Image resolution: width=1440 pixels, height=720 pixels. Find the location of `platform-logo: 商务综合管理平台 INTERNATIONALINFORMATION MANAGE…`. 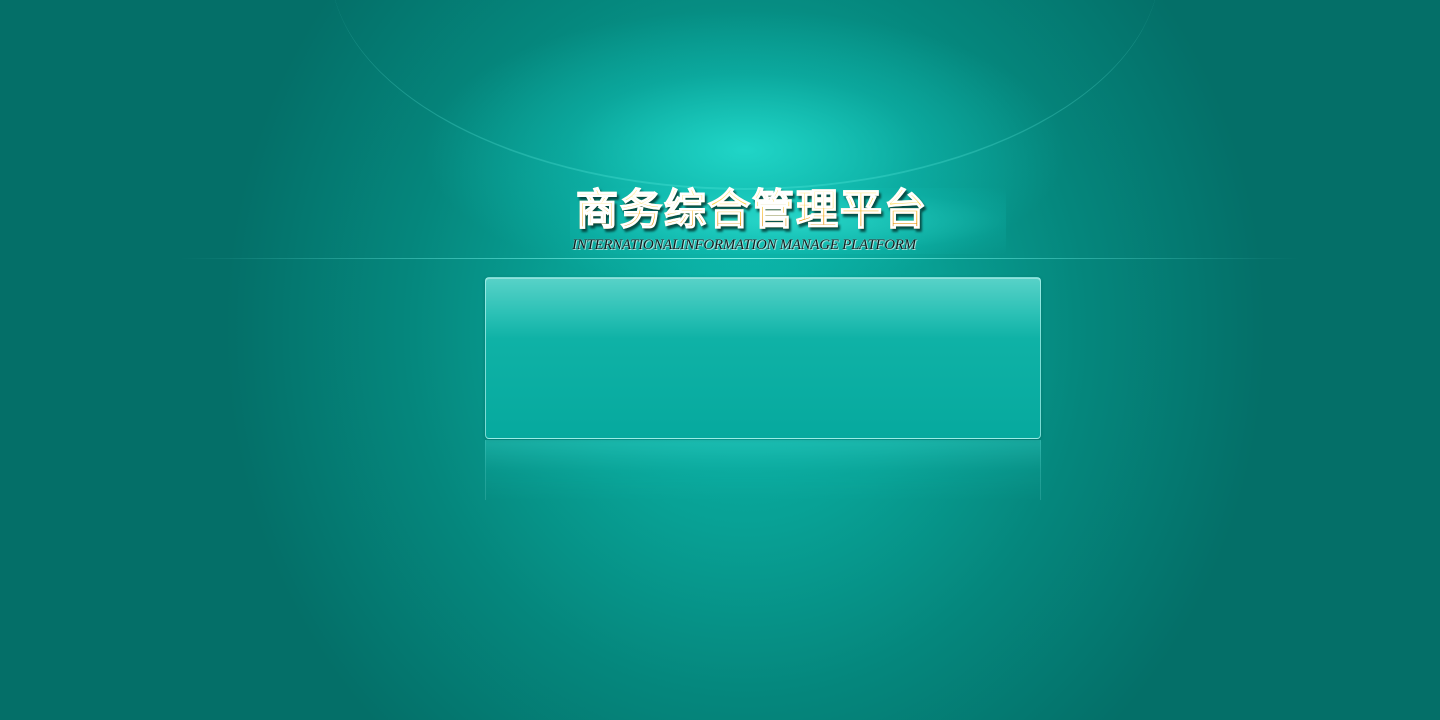

platform-logo: 商务综合管理平台 INTERNATIONALINFORMATION MANAGE… is located at coordinates (793, 221).